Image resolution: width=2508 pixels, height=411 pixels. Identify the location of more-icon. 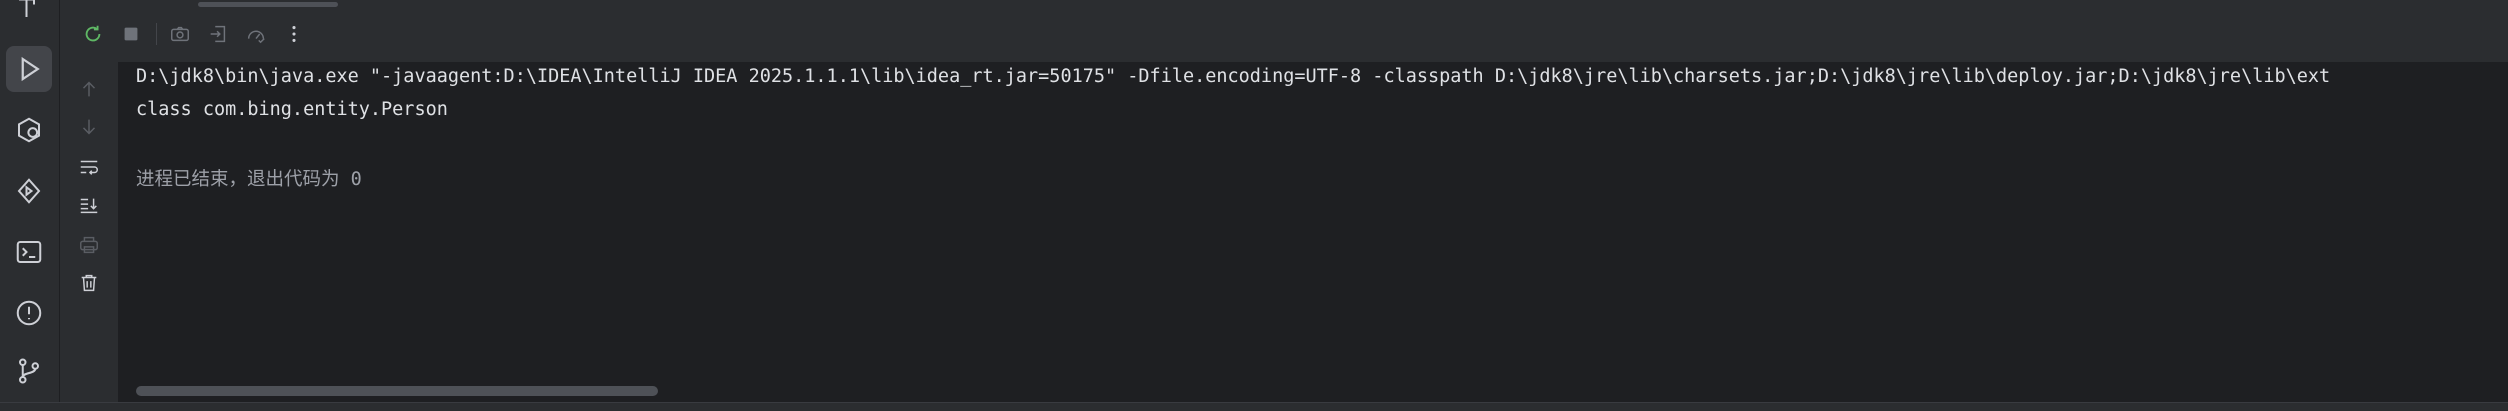
(294, 34).